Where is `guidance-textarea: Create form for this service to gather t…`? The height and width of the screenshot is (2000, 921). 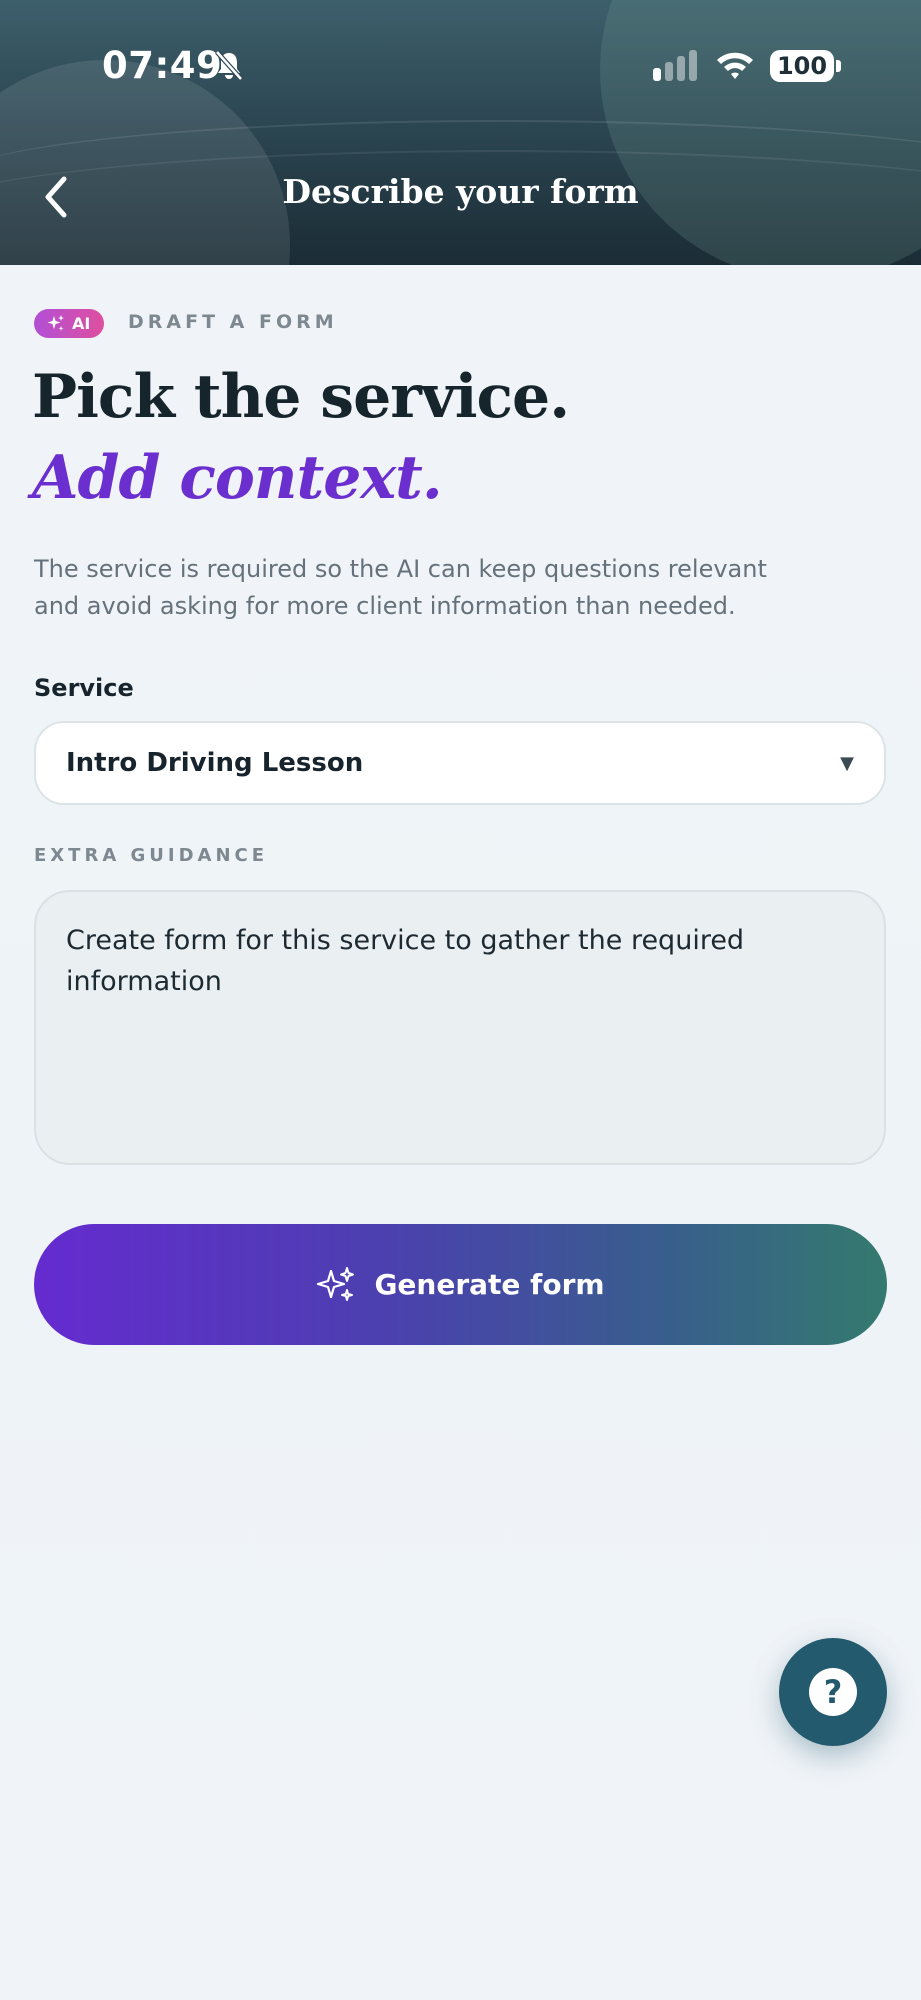
guidance-textarea: Create form for this service to gather t… is located at coordinates (460, 1027).